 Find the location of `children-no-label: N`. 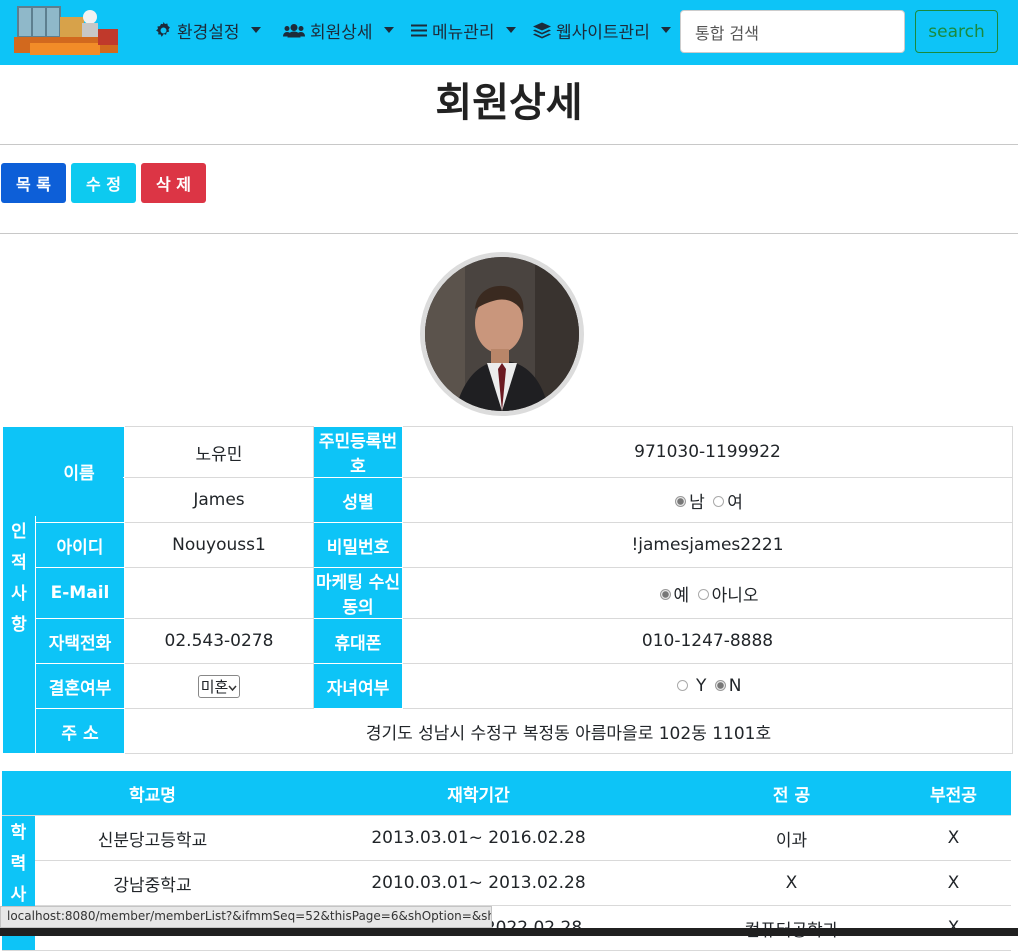

children-no-label: N is located at coordinates (735, 686).